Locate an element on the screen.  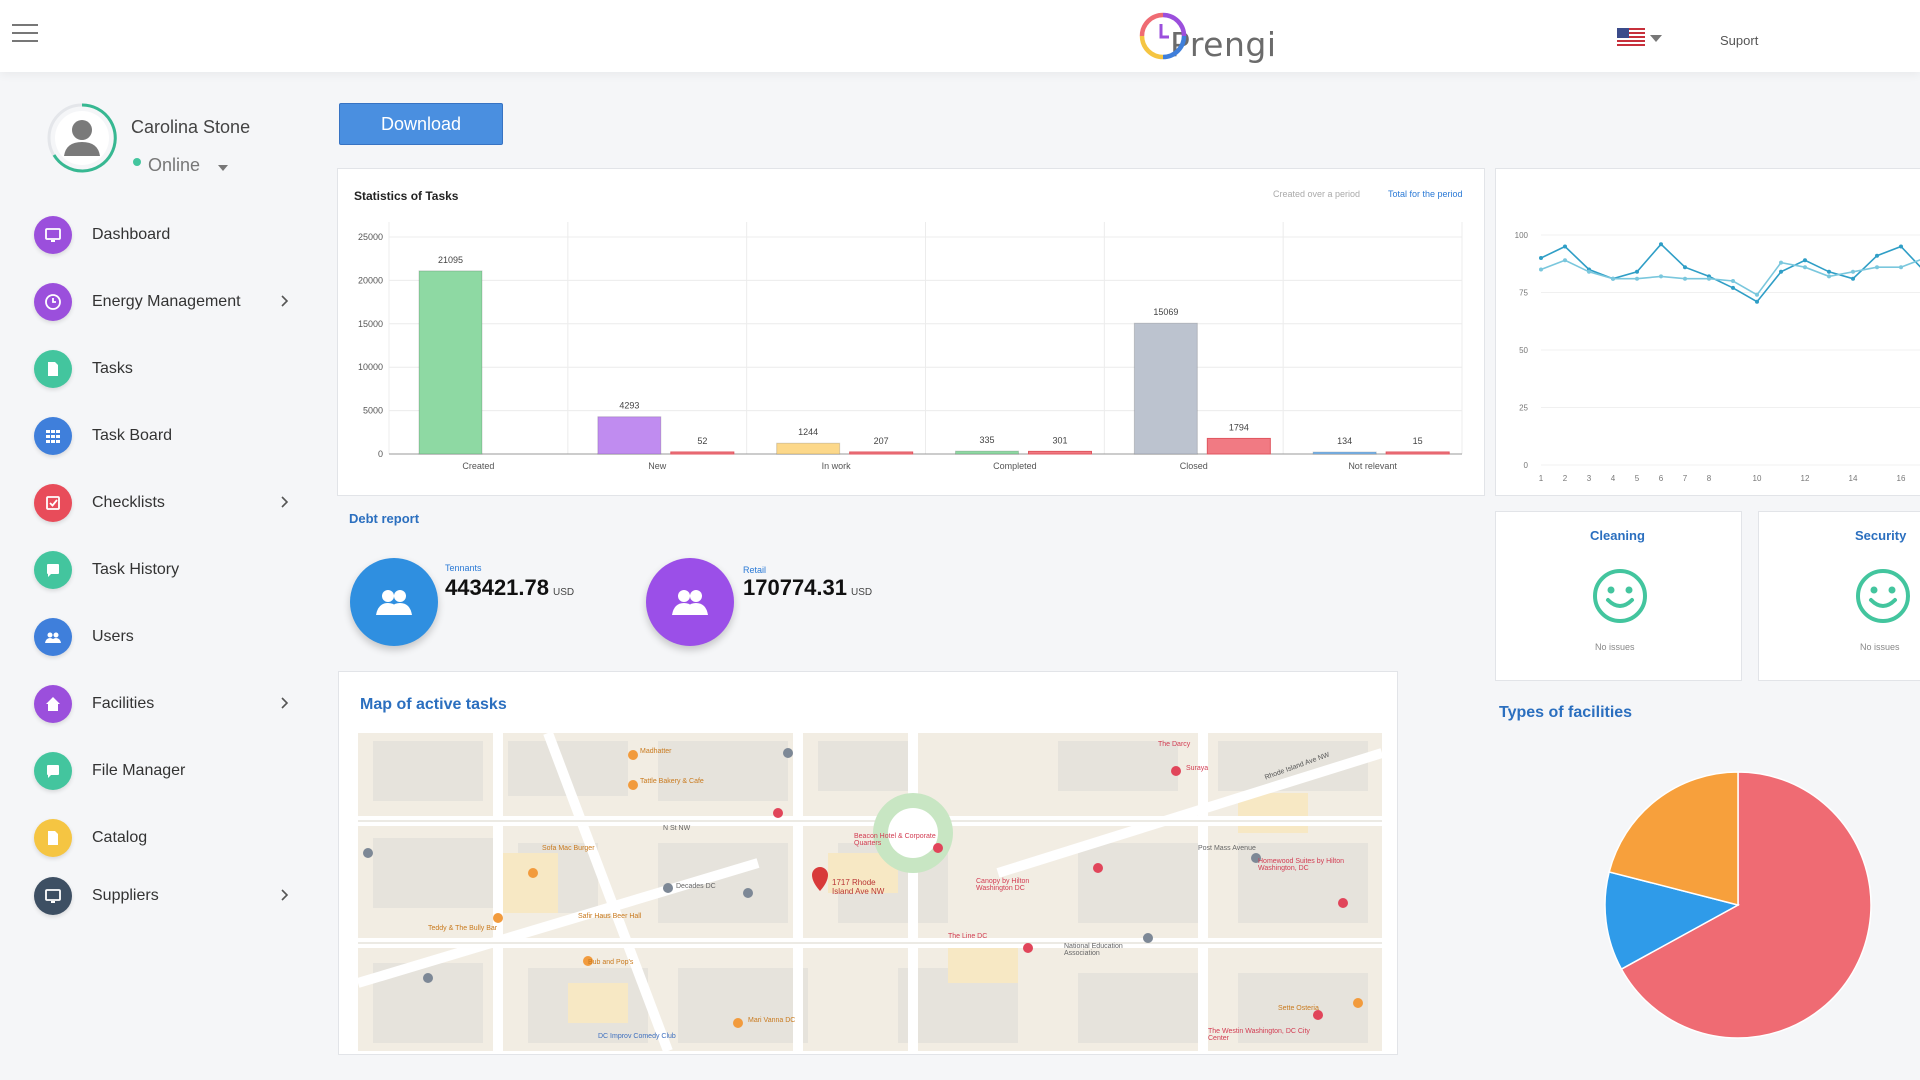
document-icon is located at coordinates (53, 369).